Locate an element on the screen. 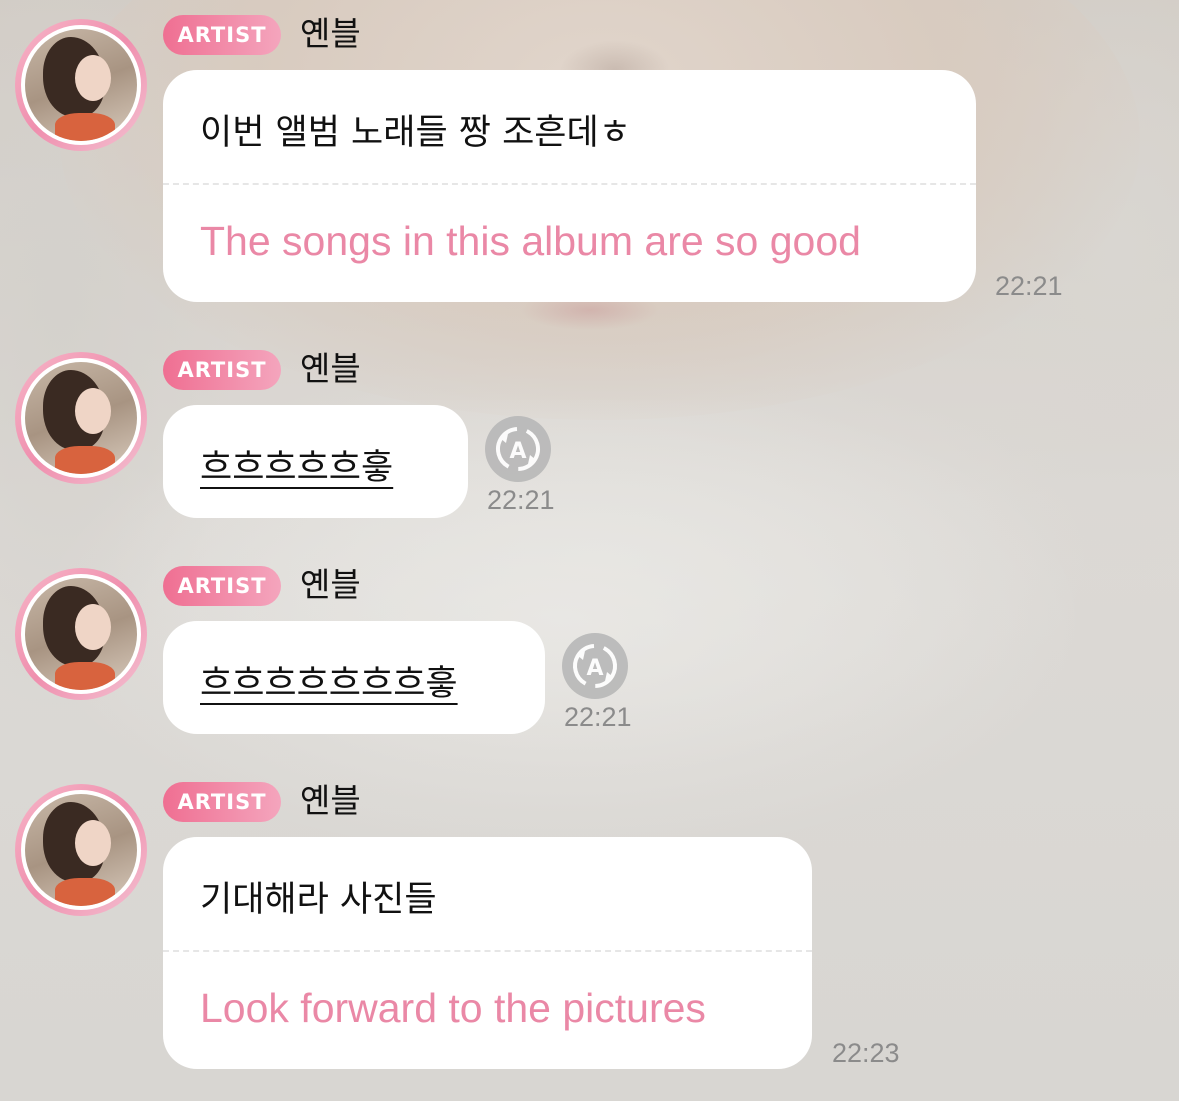  message-text: 기대해라 사진들 is located at coordinates (318, 900).